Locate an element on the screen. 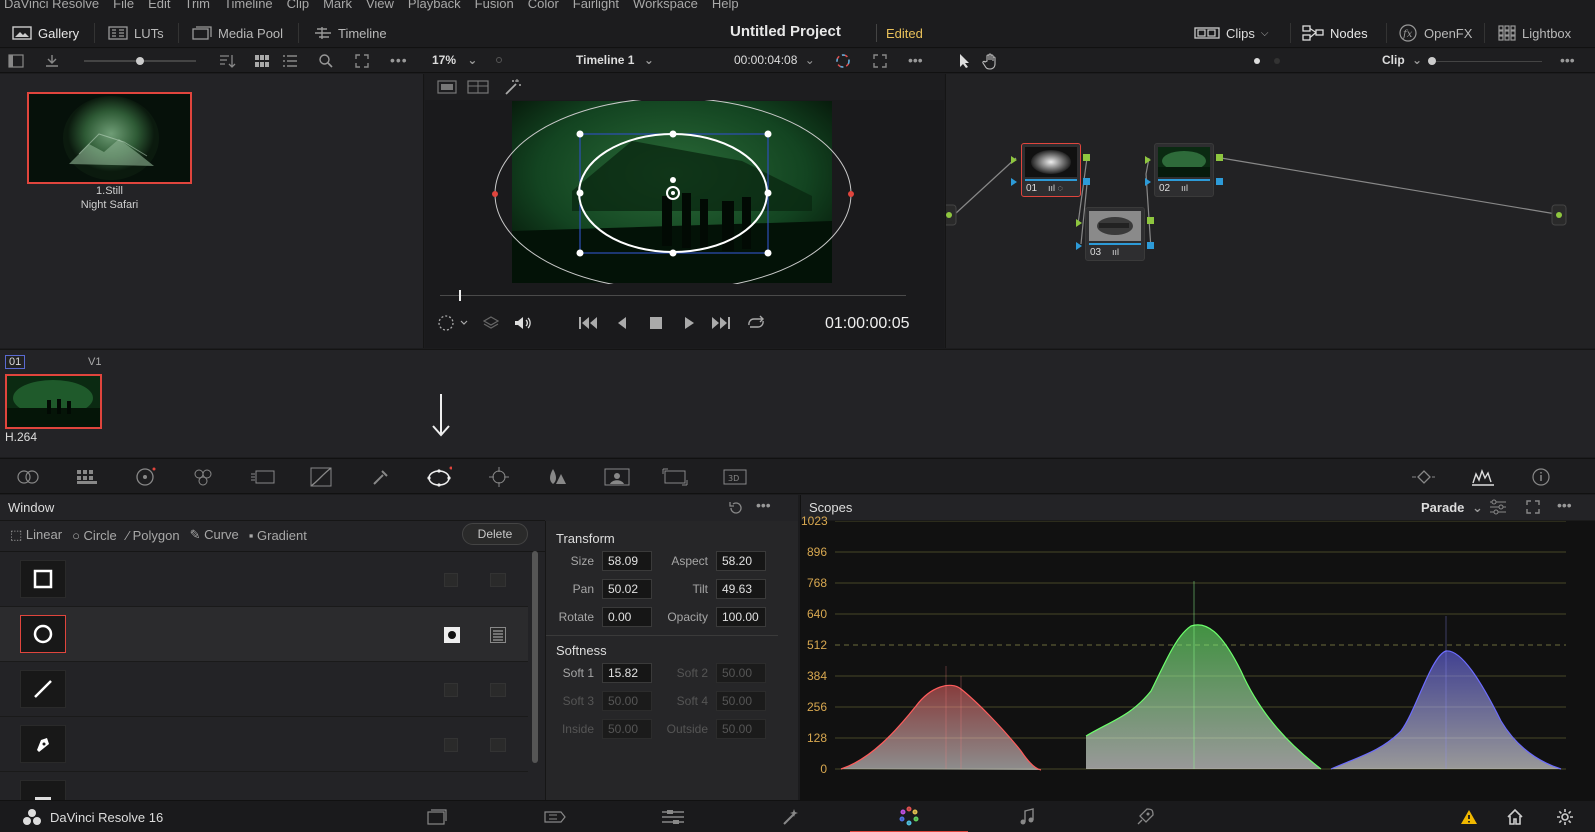 Image resolution: width=1595 pixels, height=832 pixels. nodes-button: Nodes is located at coordinates (1335, 33).